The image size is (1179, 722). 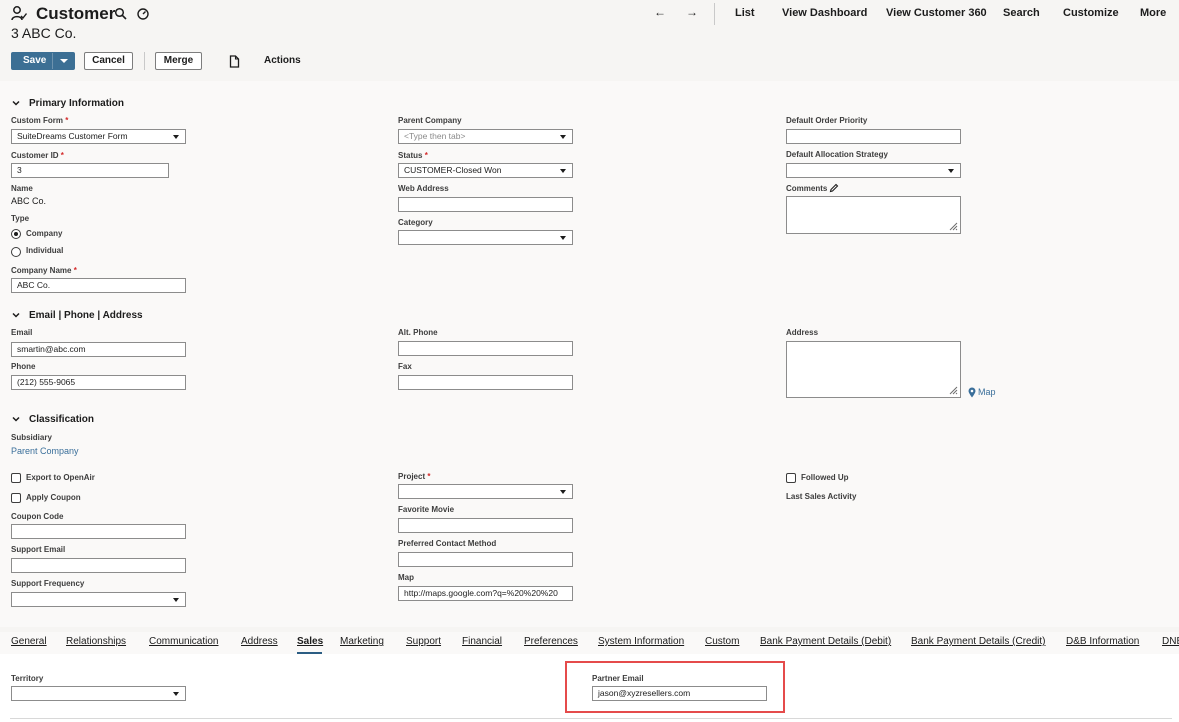 What do you see at coordinates (834, 188) in the screenshot?
I see `pencil-icon` at bounding box center [834, 188].